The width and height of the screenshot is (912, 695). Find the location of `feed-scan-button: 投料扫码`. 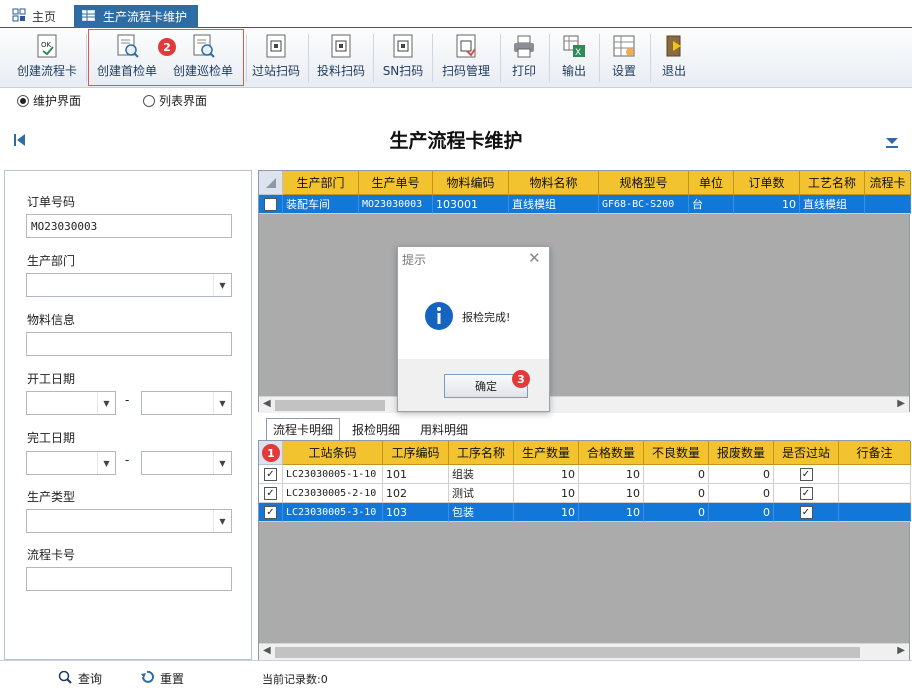

feed-scan-button: 投料扫码 is located at coordinates (341, 57).